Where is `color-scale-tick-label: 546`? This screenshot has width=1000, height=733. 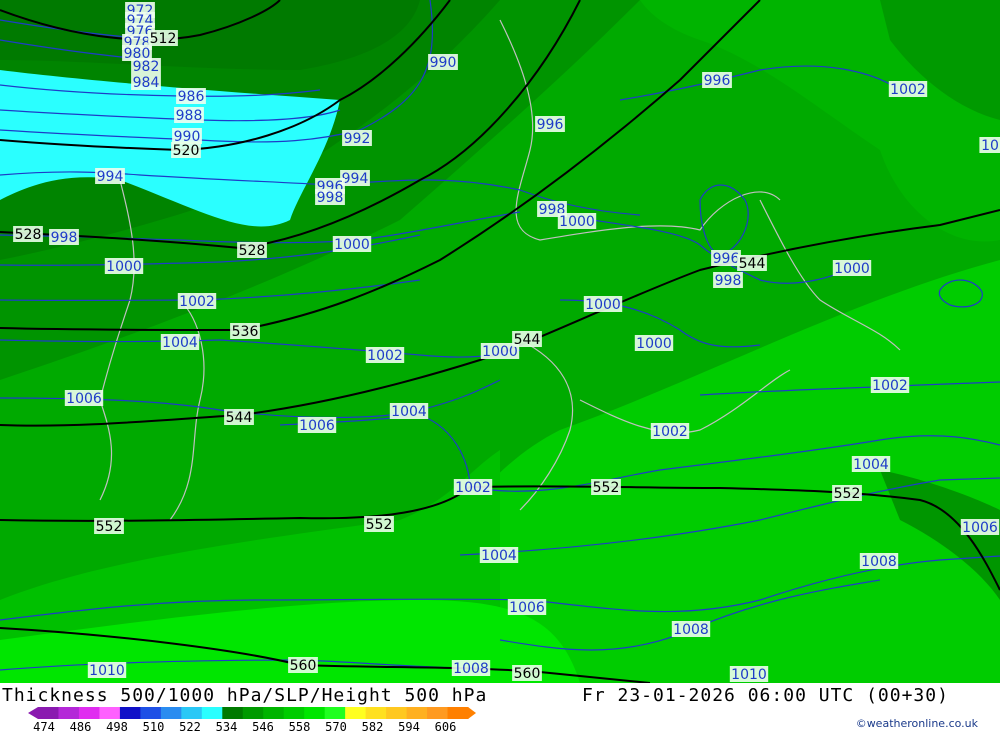 color-scale-tick-label: 546 is located at coordinates (263, 726).